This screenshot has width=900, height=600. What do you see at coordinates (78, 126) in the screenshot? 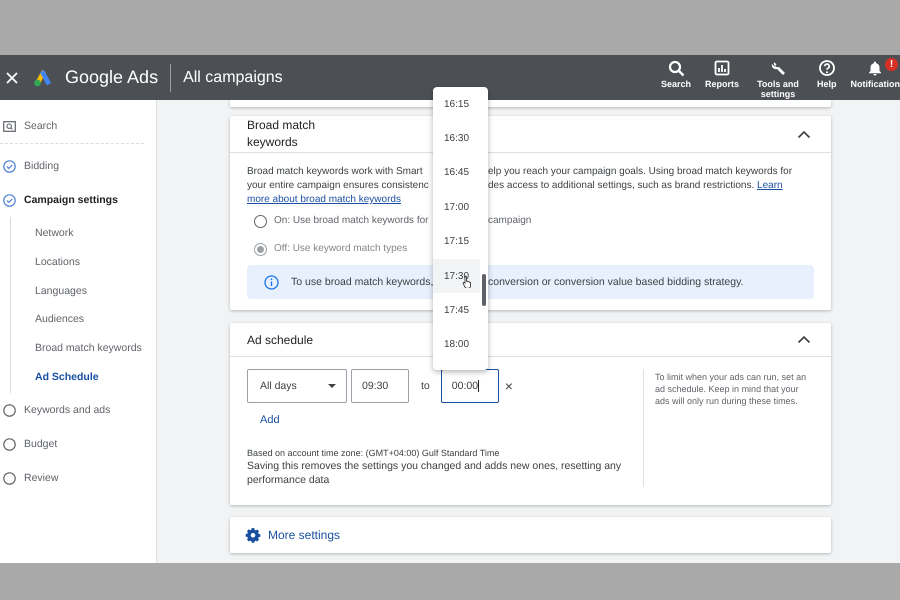
I see `sidebar-item: Search` at bounding box center [78, 126].